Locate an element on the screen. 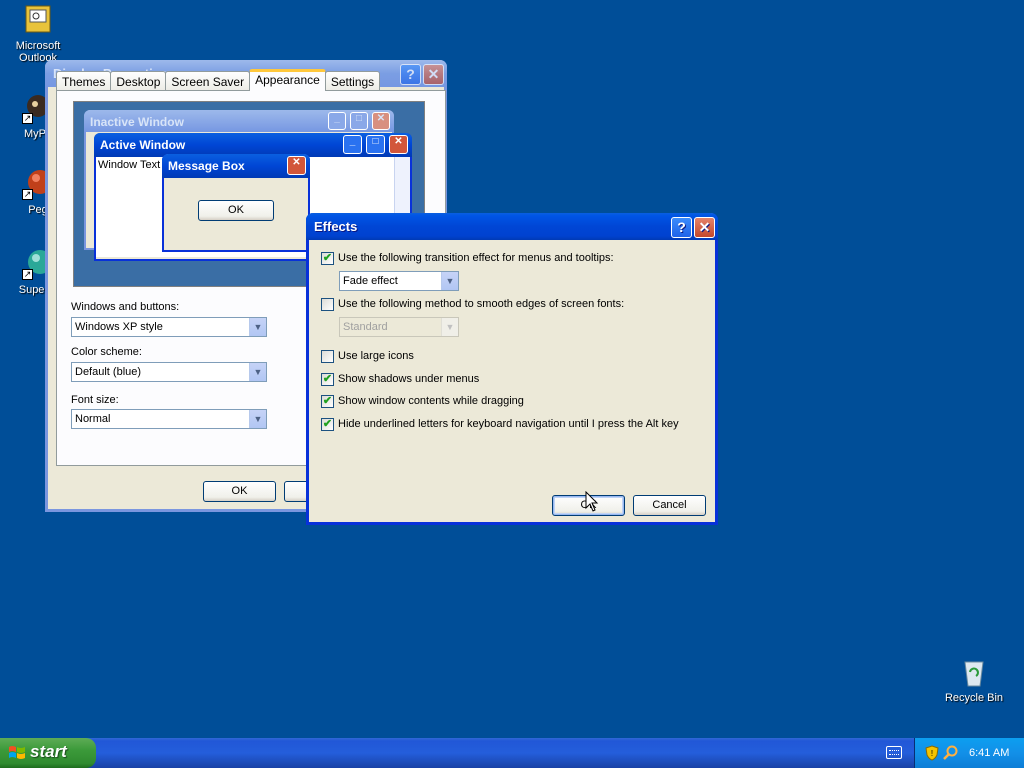  search-icon is located at coordinates (951, 753).